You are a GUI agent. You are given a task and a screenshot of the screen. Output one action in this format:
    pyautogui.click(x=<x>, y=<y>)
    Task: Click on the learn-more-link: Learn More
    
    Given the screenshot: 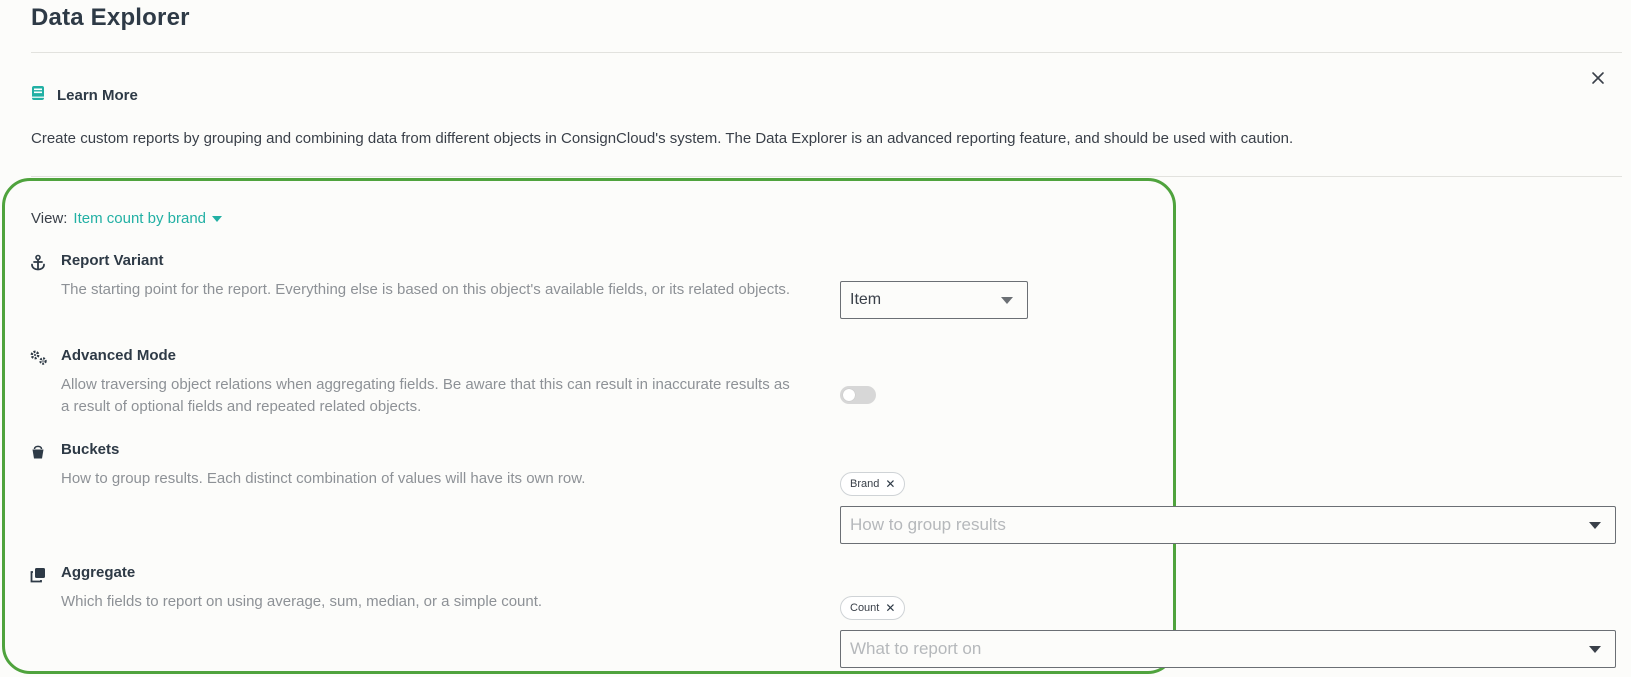 What is the action you would take?
    pyautogui.click(x=84, y=95)
    